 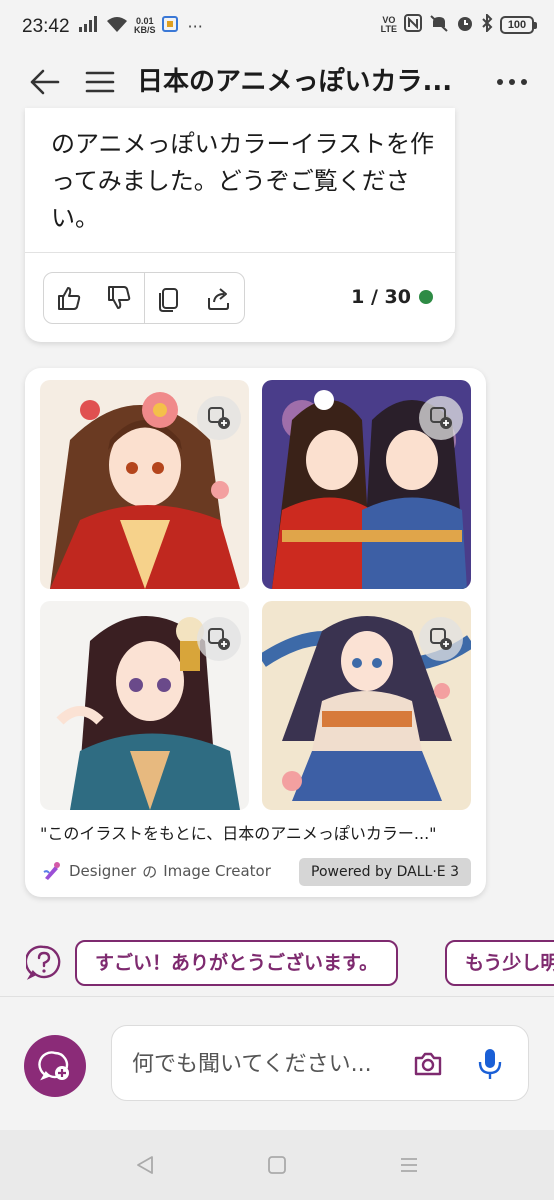 I want to click on battery-indicator: 100, so click(x=518, y=25).